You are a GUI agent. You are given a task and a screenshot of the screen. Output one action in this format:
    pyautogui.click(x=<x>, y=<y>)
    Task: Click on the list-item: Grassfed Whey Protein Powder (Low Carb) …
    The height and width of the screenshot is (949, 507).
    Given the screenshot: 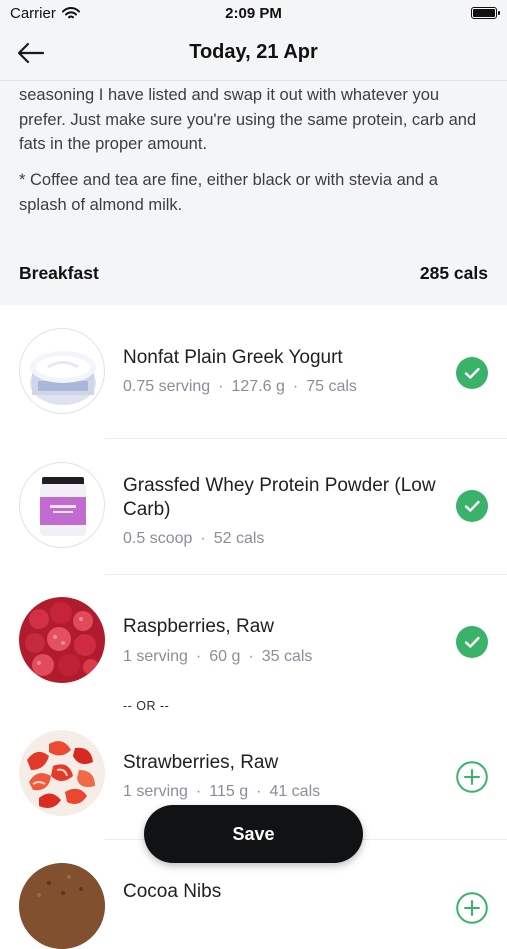 What is the action you would take?
    pyautogui.click(x=253, y=507)
    